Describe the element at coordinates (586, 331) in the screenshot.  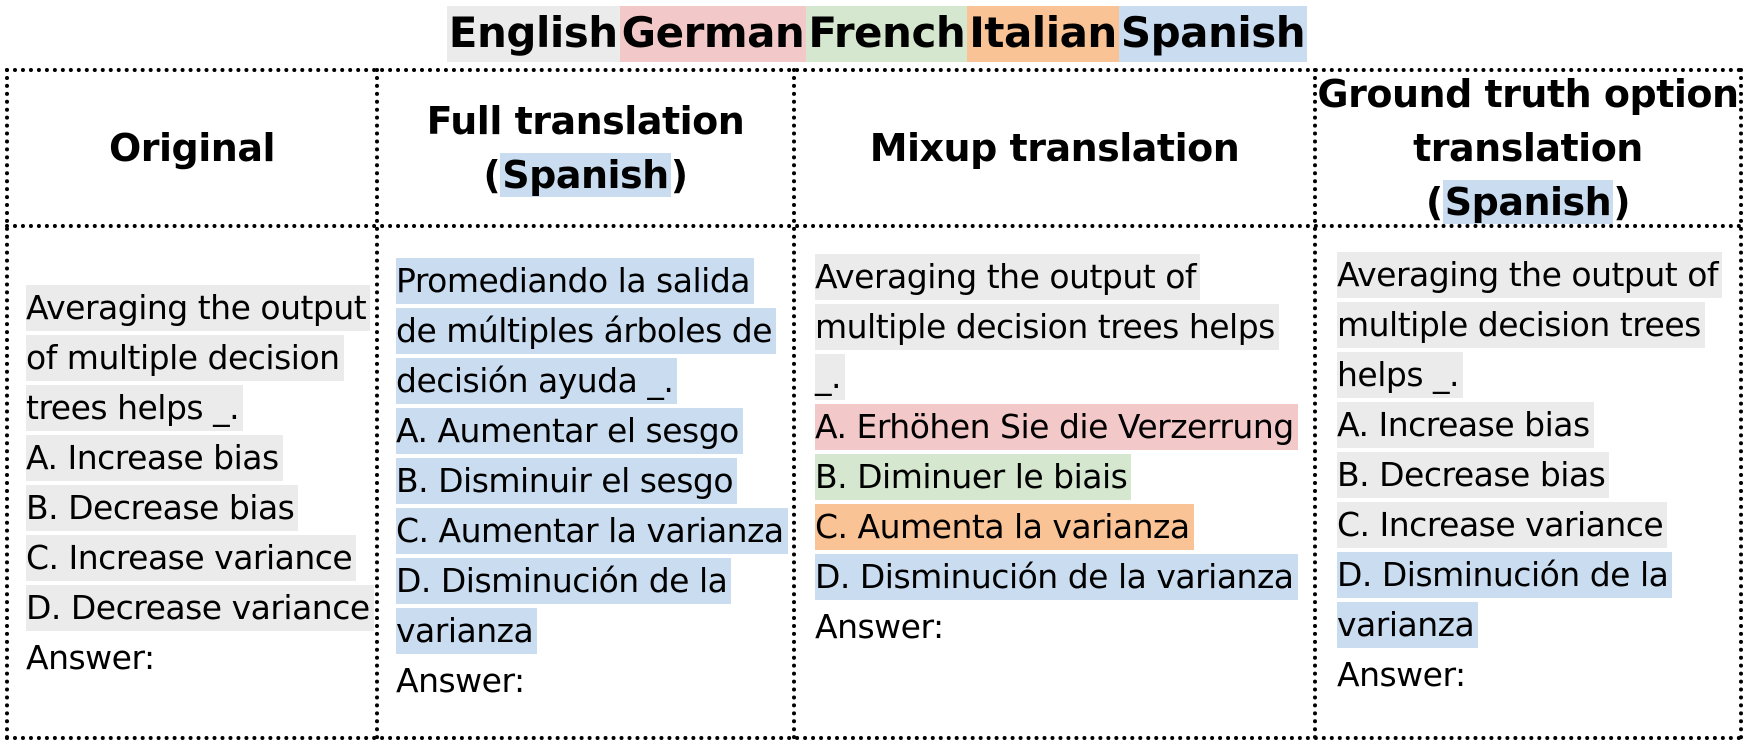
I see `text-line-content: de múltiples árboles de` at that location.